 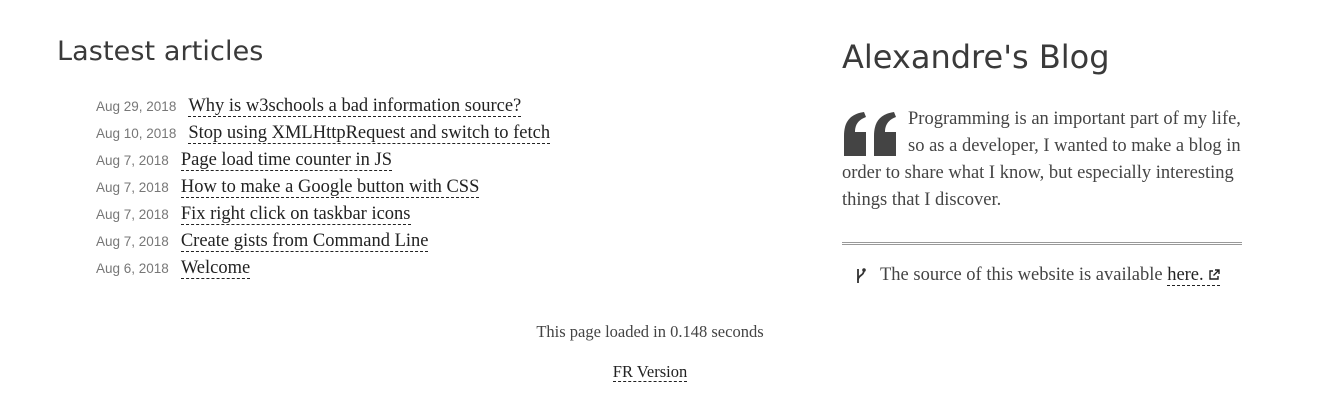 I want to click on list-item: Aug 6, 2018 Welcome, so click(x=426, y=268).